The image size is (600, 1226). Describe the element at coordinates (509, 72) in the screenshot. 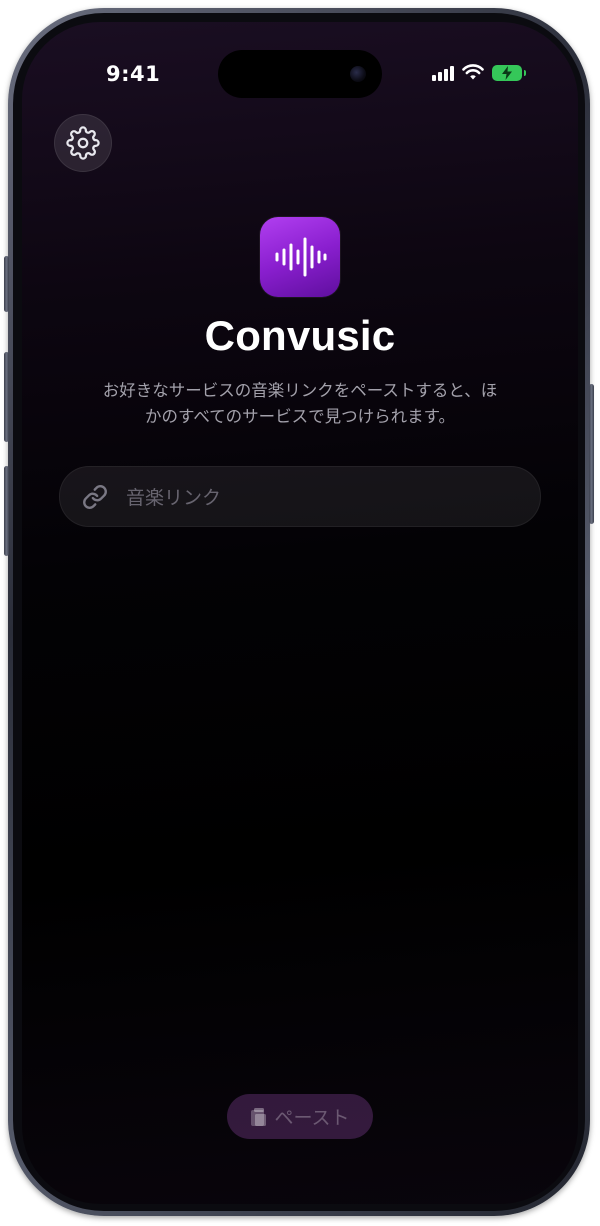

I see `battery-charging-icon` at that location.